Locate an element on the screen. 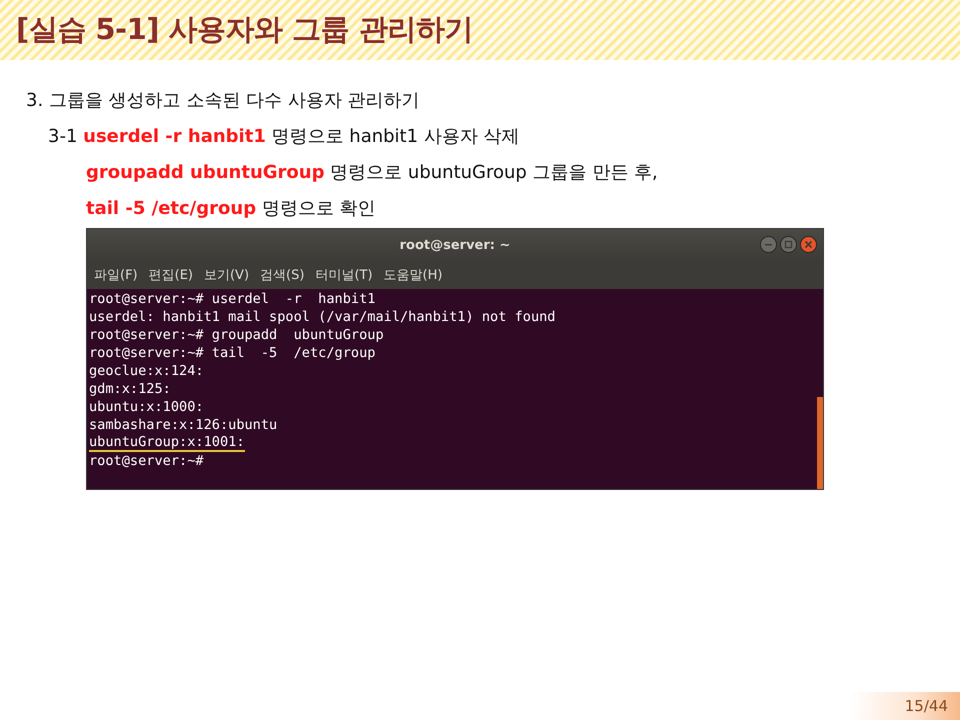 The height and width of the screenshot is (720, 960). terminal-line: root@server:~# userdel -r hanbit1 is located at coordinates (232, 299).